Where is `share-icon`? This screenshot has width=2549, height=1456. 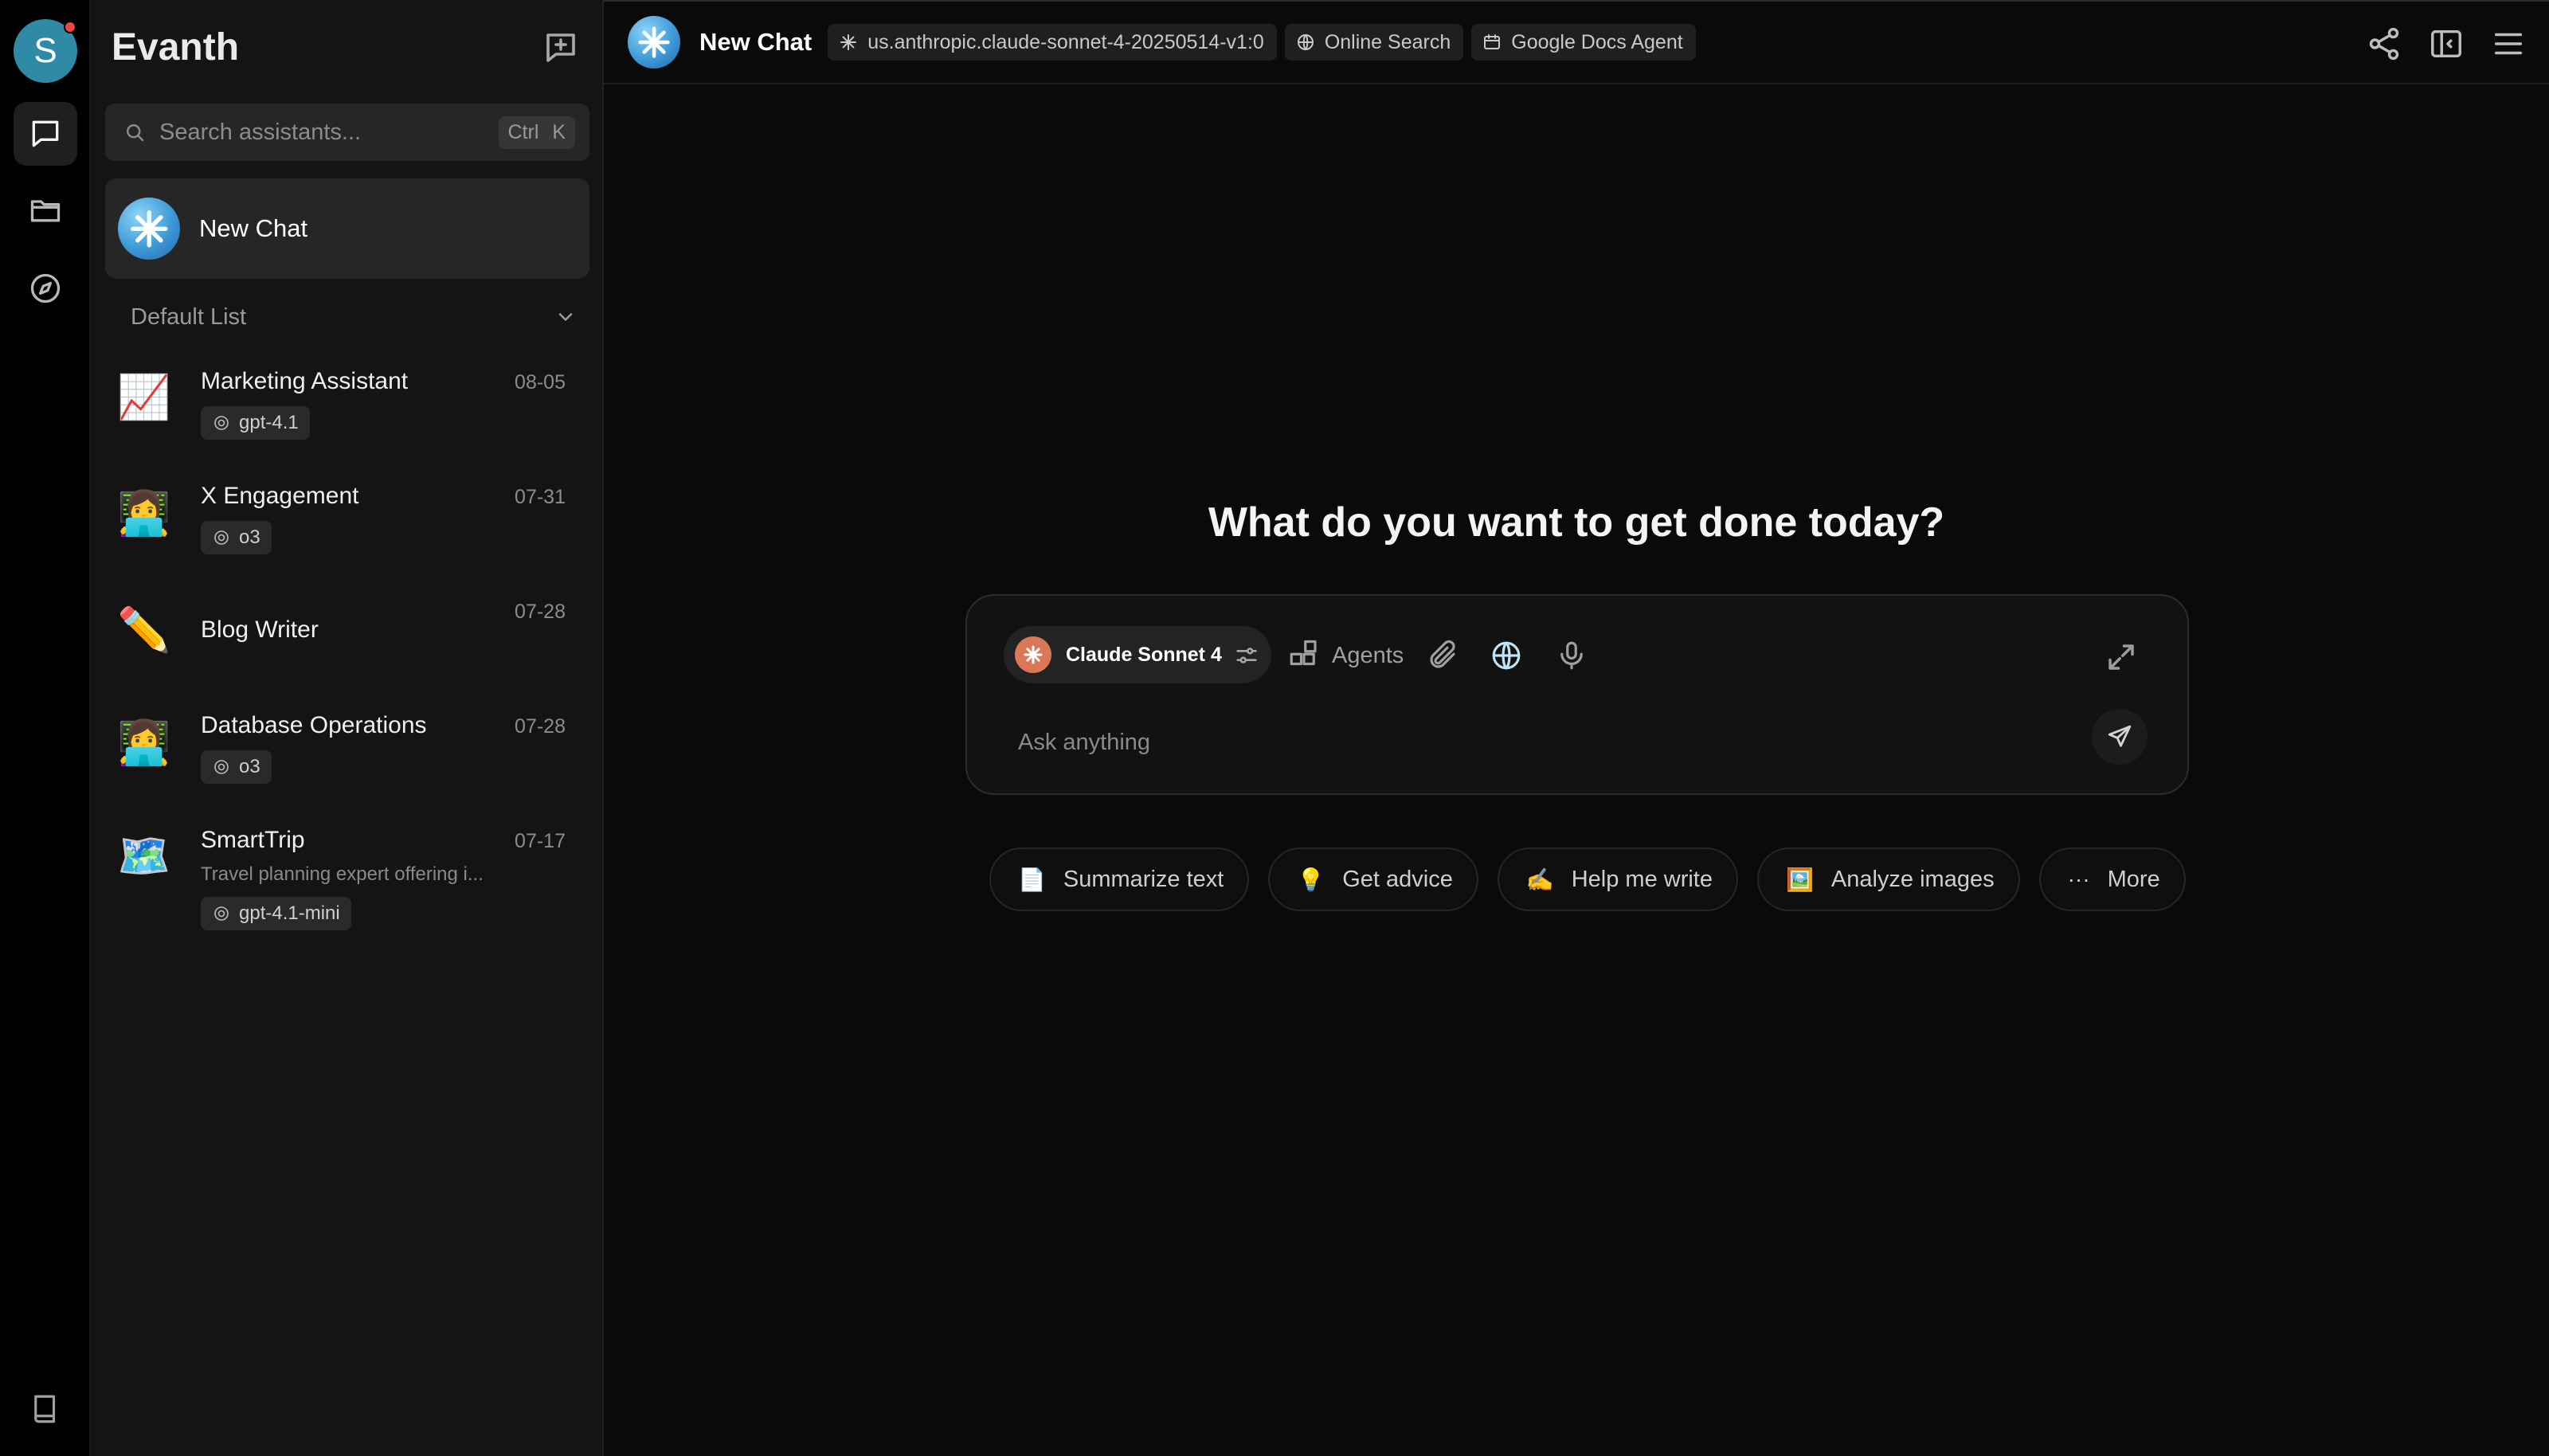
share-icon is located at coordinates (2384, 44).